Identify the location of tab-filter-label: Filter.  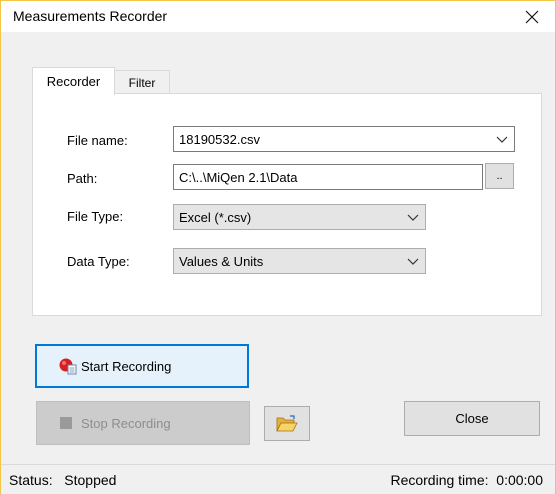
(142, 82).